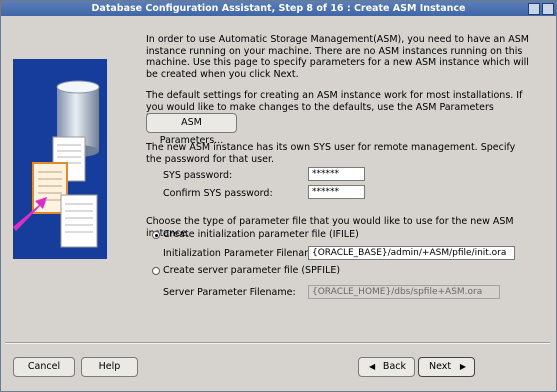  I want to click on ifile-radio, so click(156, 235).